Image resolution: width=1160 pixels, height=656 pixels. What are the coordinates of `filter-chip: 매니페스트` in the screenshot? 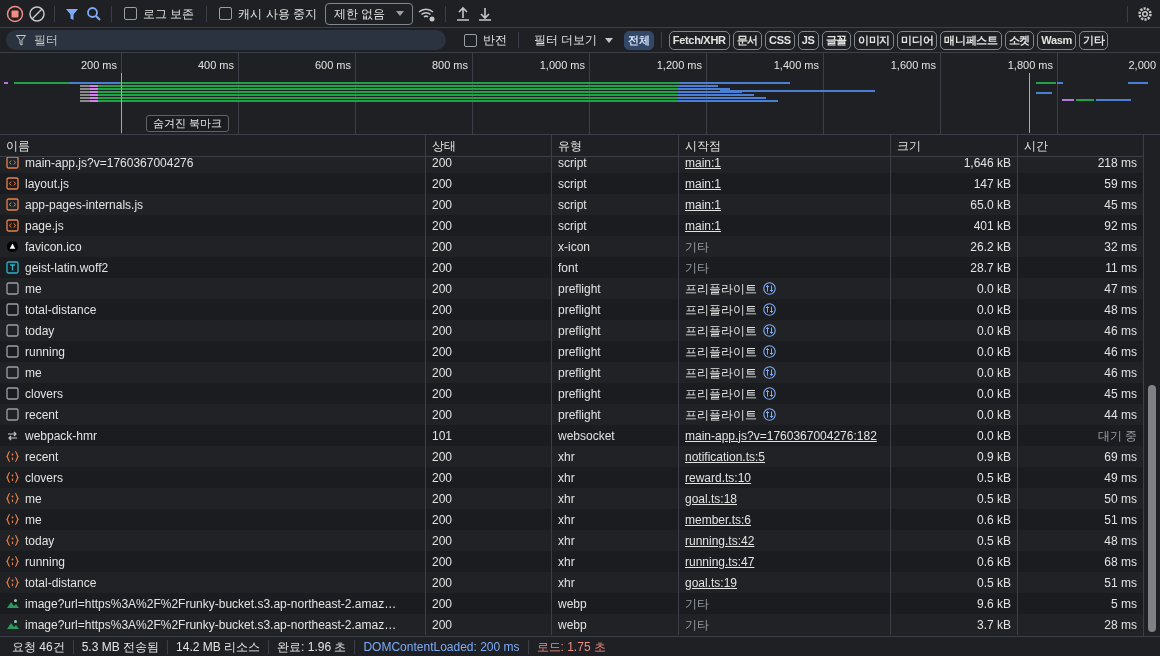 It's located at (971, 40).